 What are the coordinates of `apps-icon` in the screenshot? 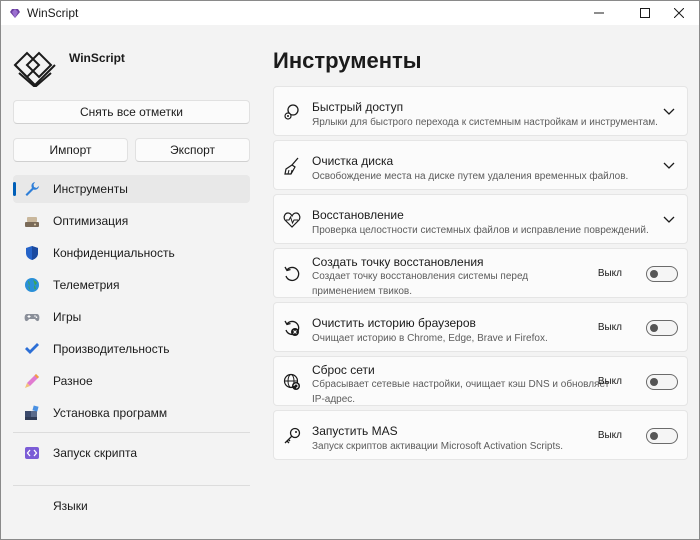 It's located at (32, 412).